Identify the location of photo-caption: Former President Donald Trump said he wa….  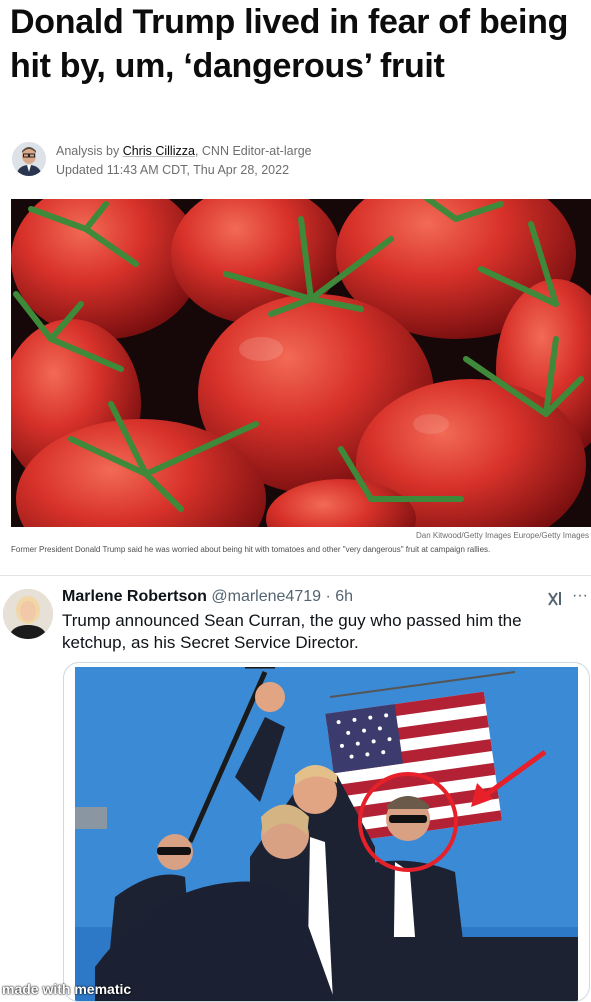
(251, 549).